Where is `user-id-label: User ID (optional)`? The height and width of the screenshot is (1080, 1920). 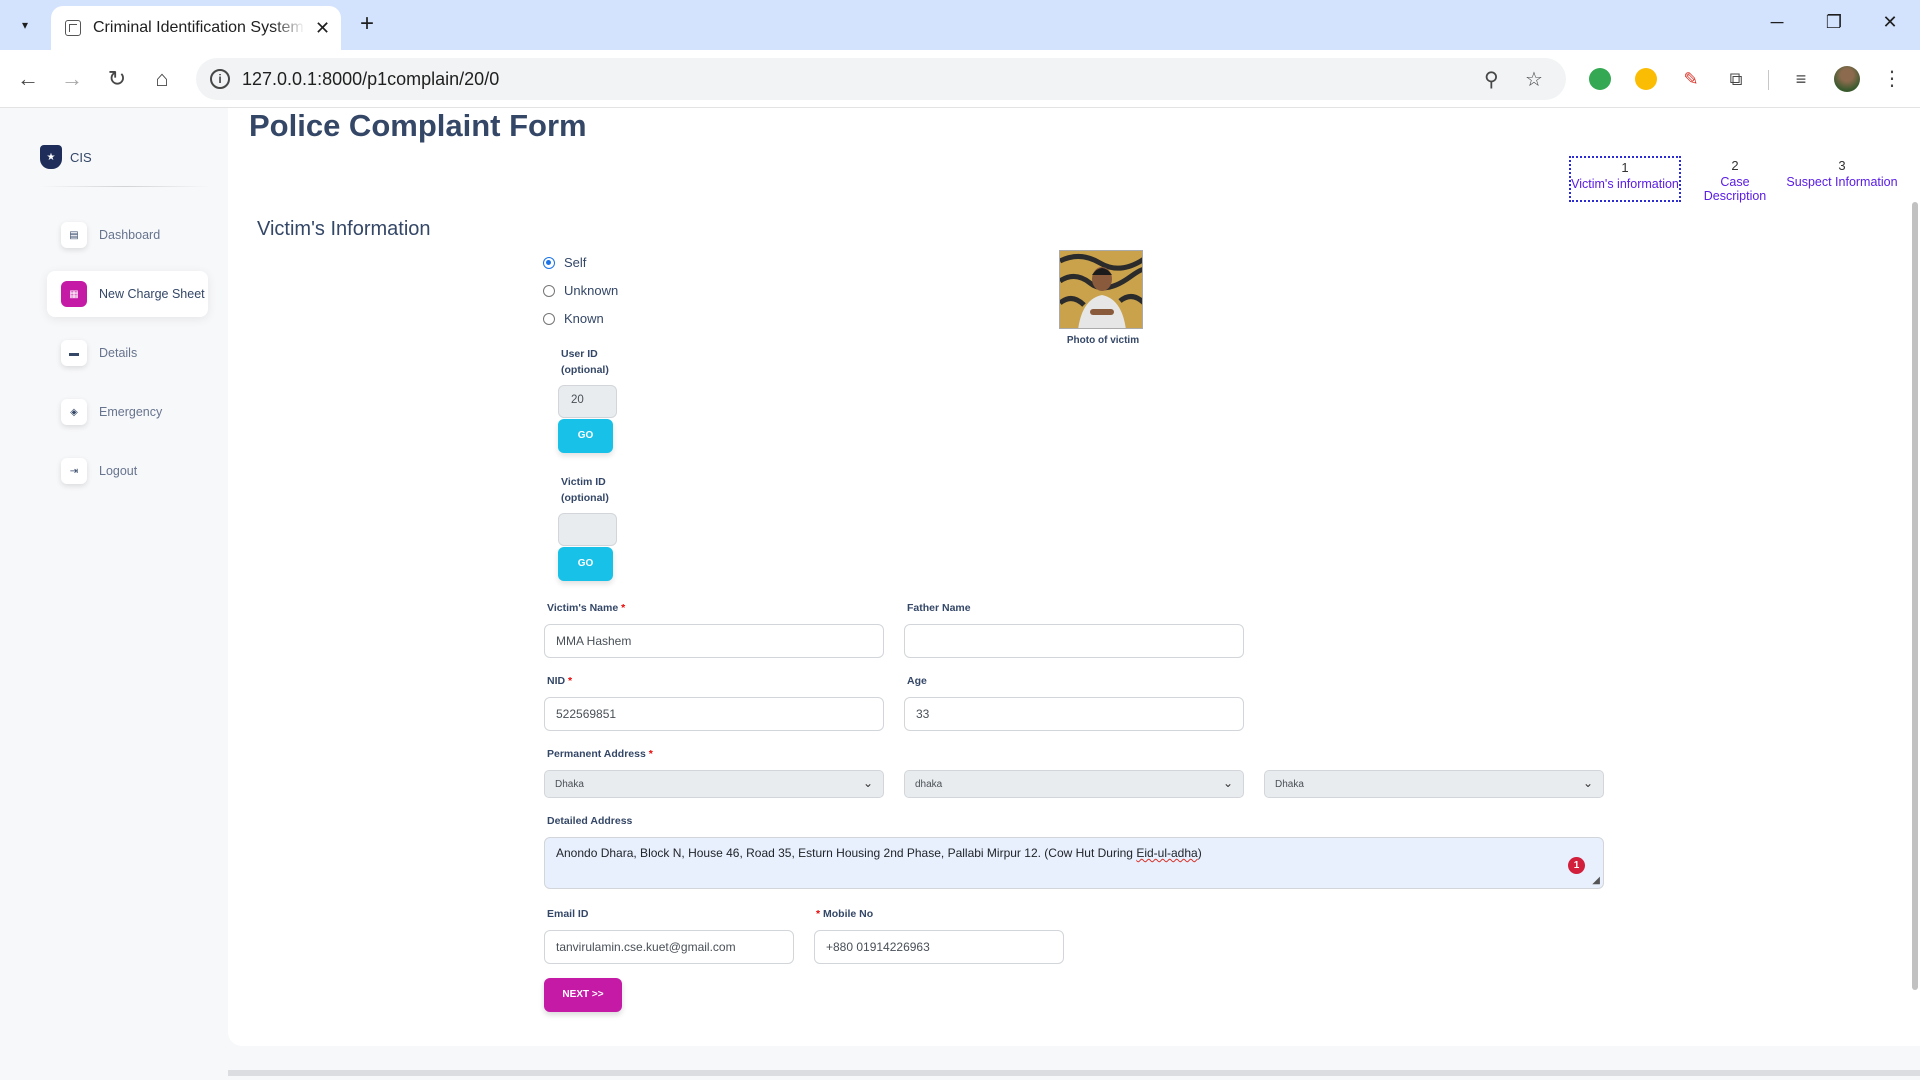
user-id-label: User ID (optional) is located at coordinates (585, 362).